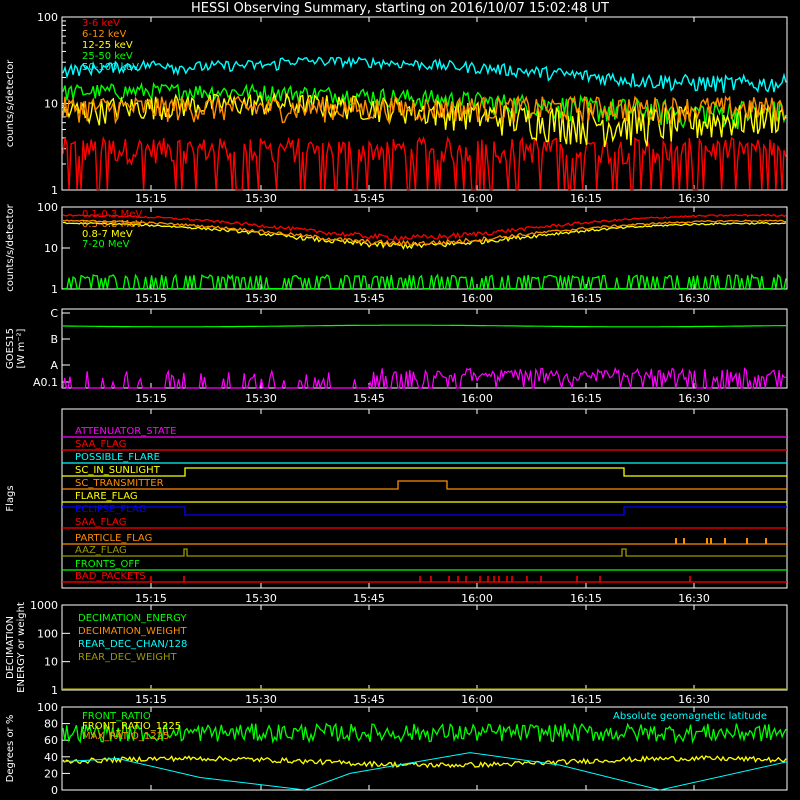  What do you see at coordinates (424, 378) in the screenshot?
I see `series-line-goes-short` at bounding box center [424, 378].